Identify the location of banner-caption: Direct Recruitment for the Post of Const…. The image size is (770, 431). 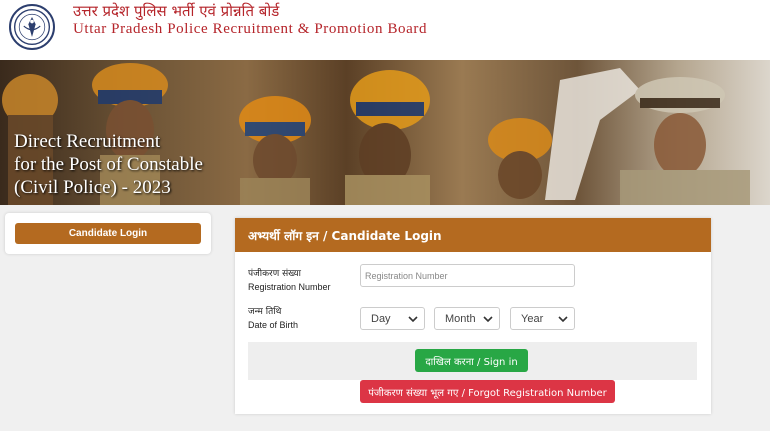
(108, 164).